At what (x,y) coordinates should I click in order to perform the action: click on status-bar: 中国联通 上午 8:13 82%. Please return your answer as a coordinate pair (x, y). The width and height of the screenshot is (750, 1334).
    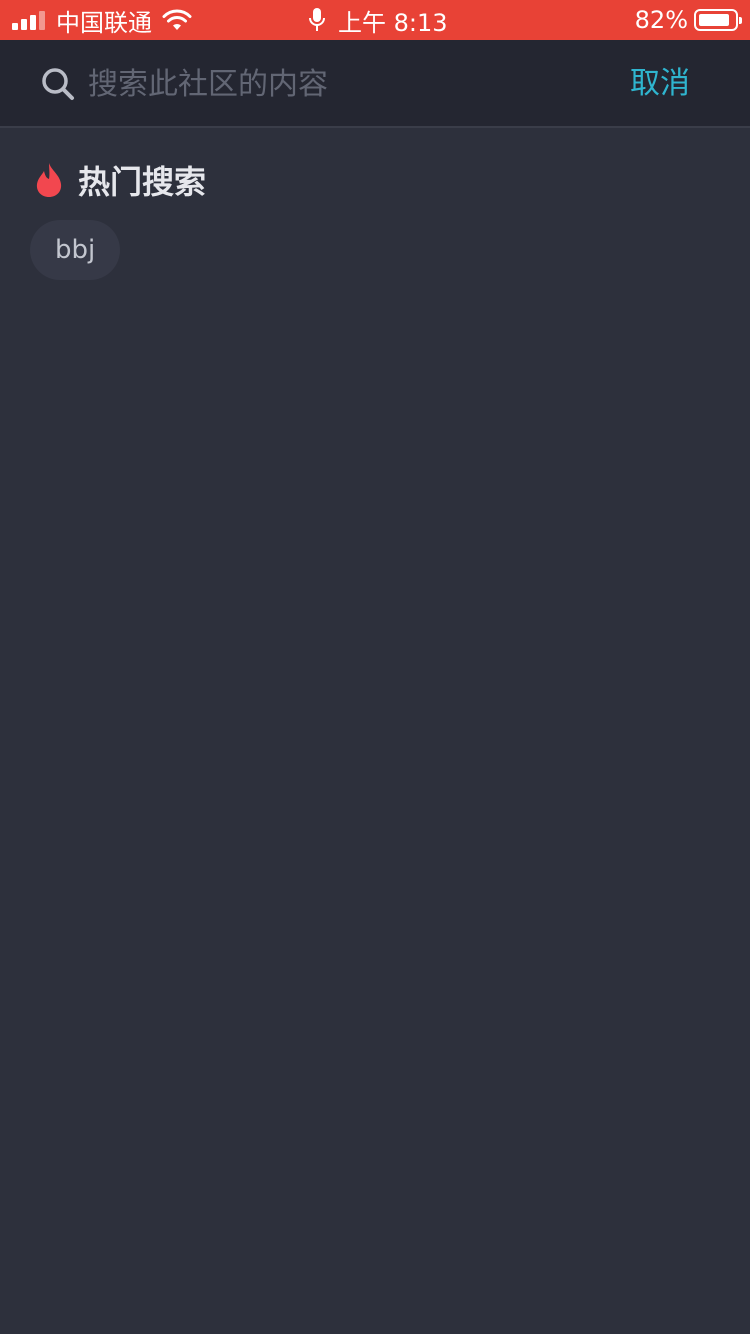
    Looking at the image, I should click on (375, 20).